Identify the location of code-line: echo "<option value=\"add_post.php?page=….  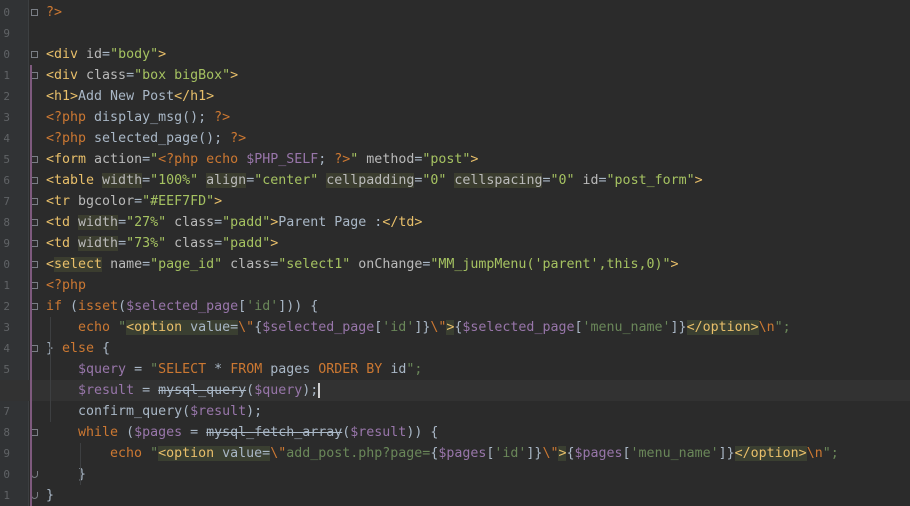
(478, 453).